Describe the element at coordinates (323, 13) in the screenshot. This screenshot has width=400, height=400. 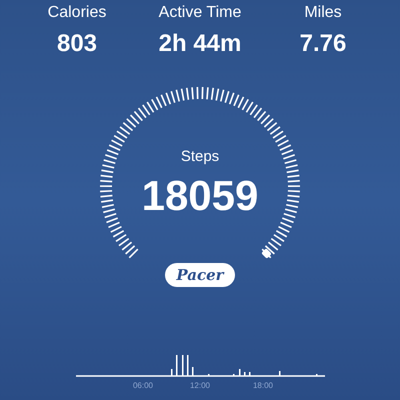
I see `stat-label: Miles` at that location.